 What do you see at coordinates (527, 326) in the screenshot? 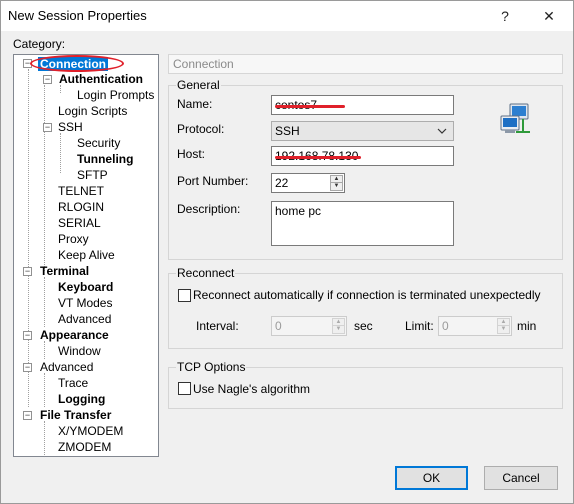
I see `limit-unit: min` at bounding box center [527, 326].